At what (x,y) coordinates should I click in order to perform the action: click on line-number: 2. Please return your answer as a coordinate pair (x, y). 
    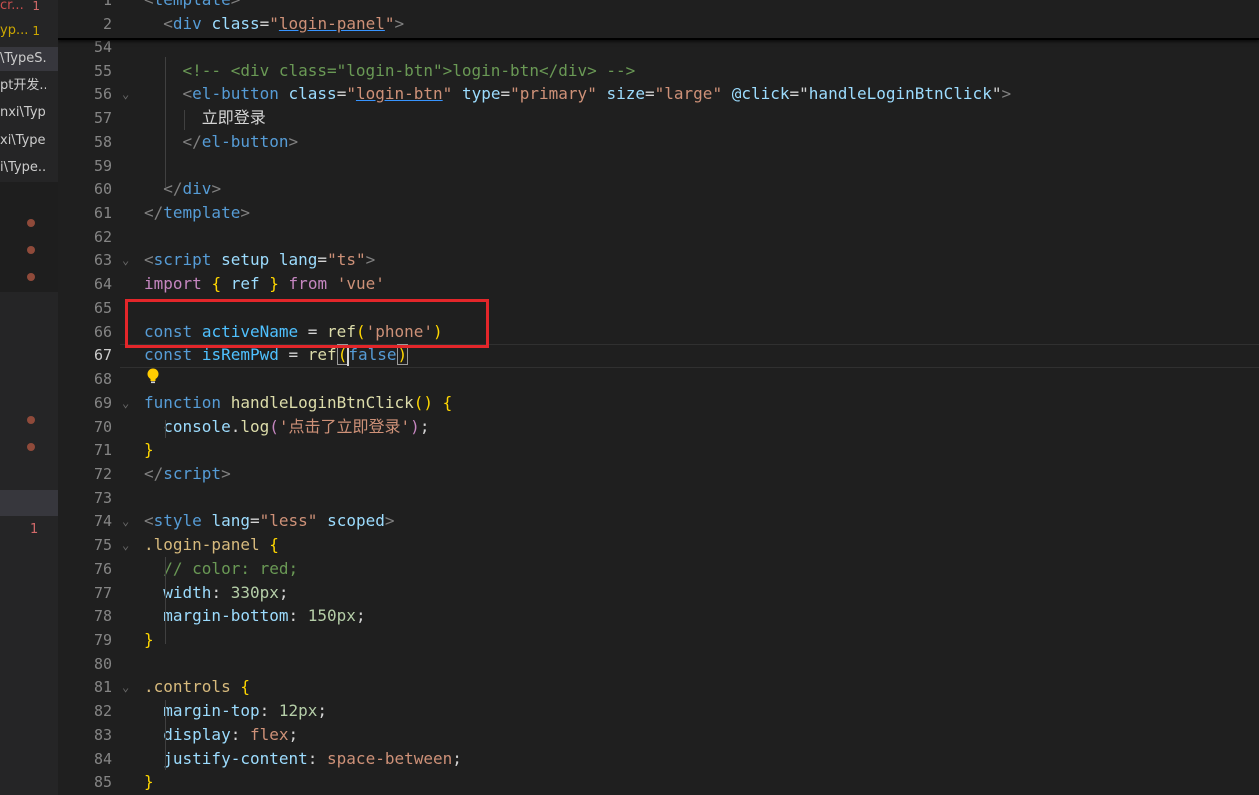
    Looking at the image, I should click on (107, 24).